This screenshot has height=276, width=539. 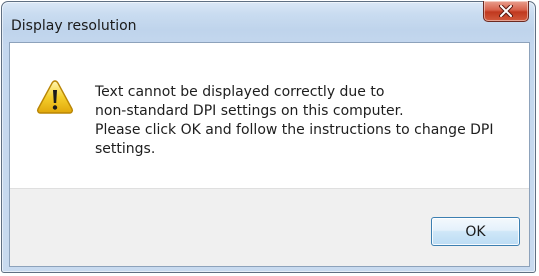 What do you see at coordinates (475, 231) in the screenshot?
I see `ok-button: OK` at bounding box center [475, 231].